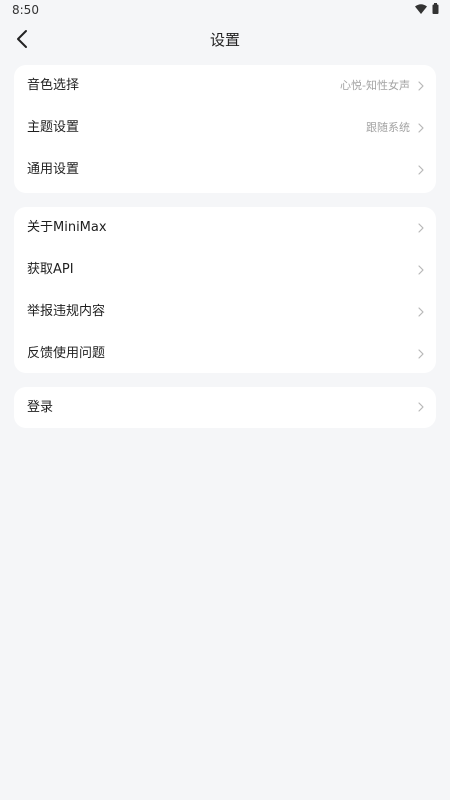 The image size is (450, 800). I want to click on report-content-row: 举报违规内容, so click(225, 312).